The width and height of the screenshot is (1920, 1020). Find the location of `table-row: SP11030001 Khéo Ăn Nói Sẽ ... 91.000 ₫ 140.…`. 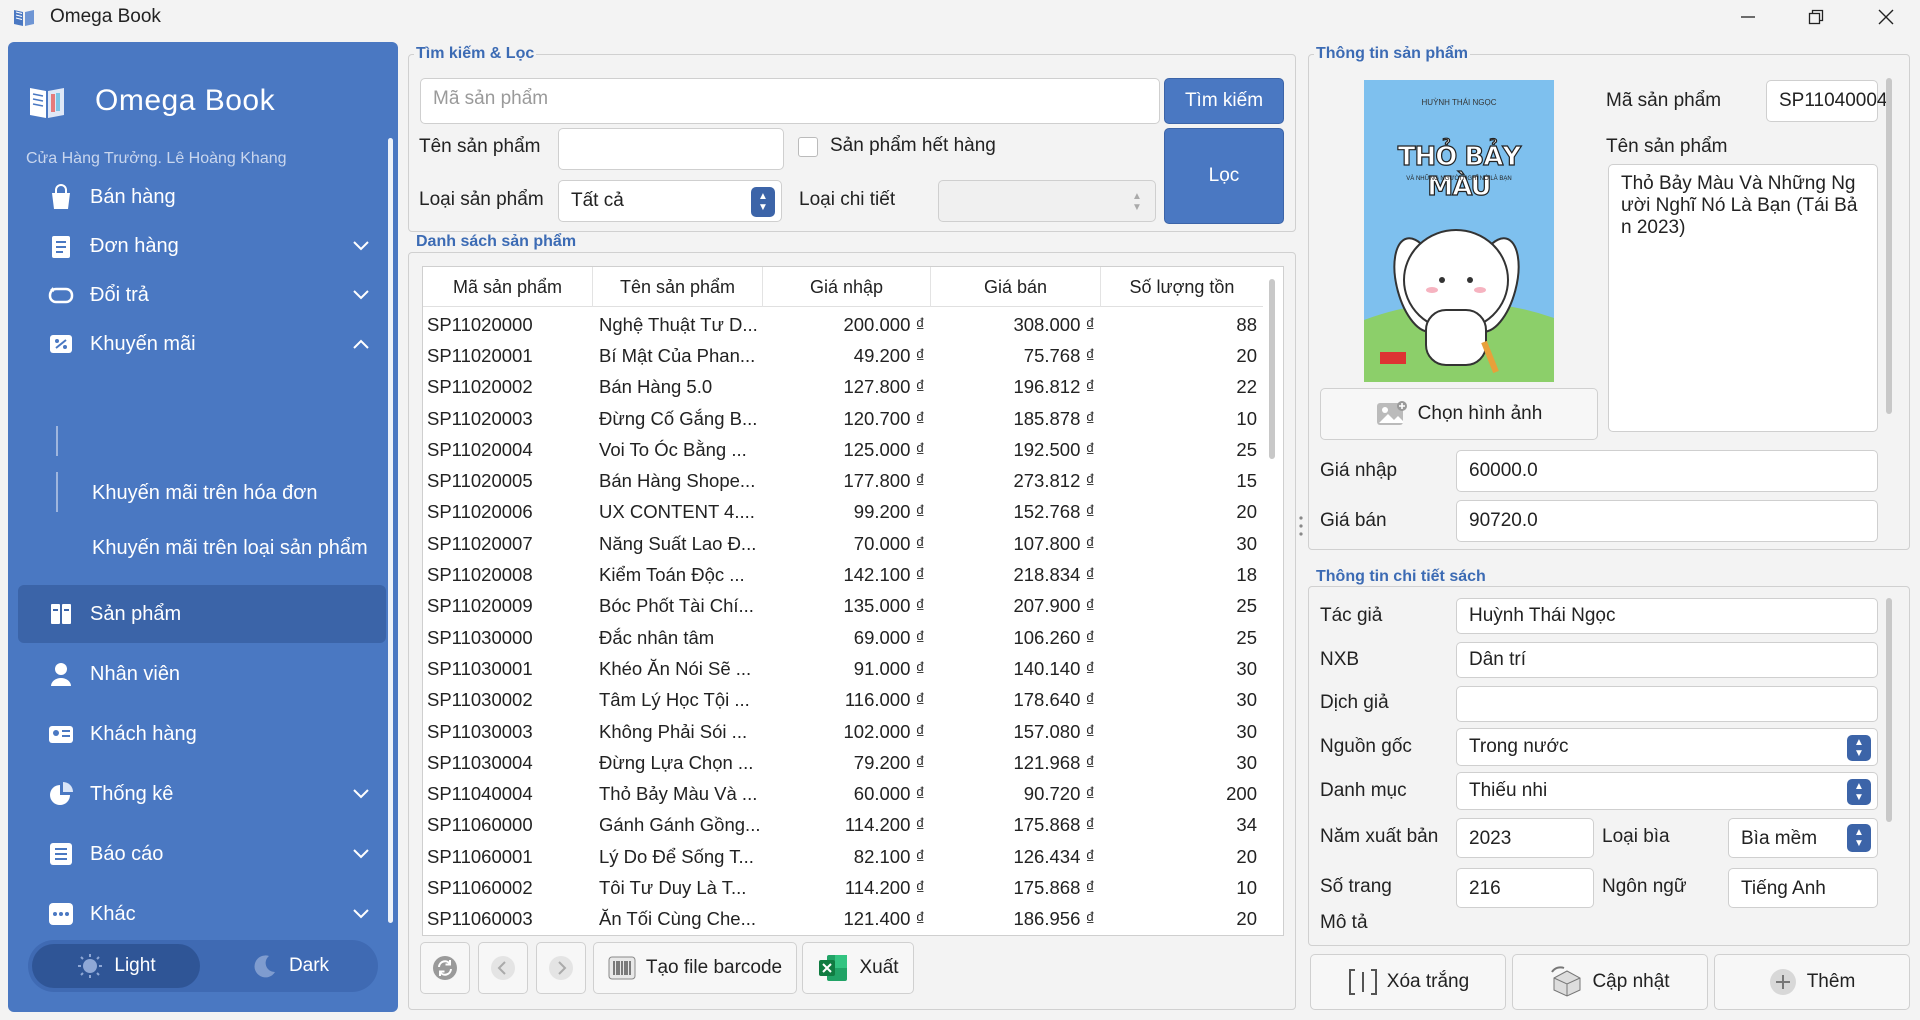

table-row: SP11030001 Khéo Ăn Nói Sẽ ... 91.000 ₫ 140.… is located at coordinates (843, 668).